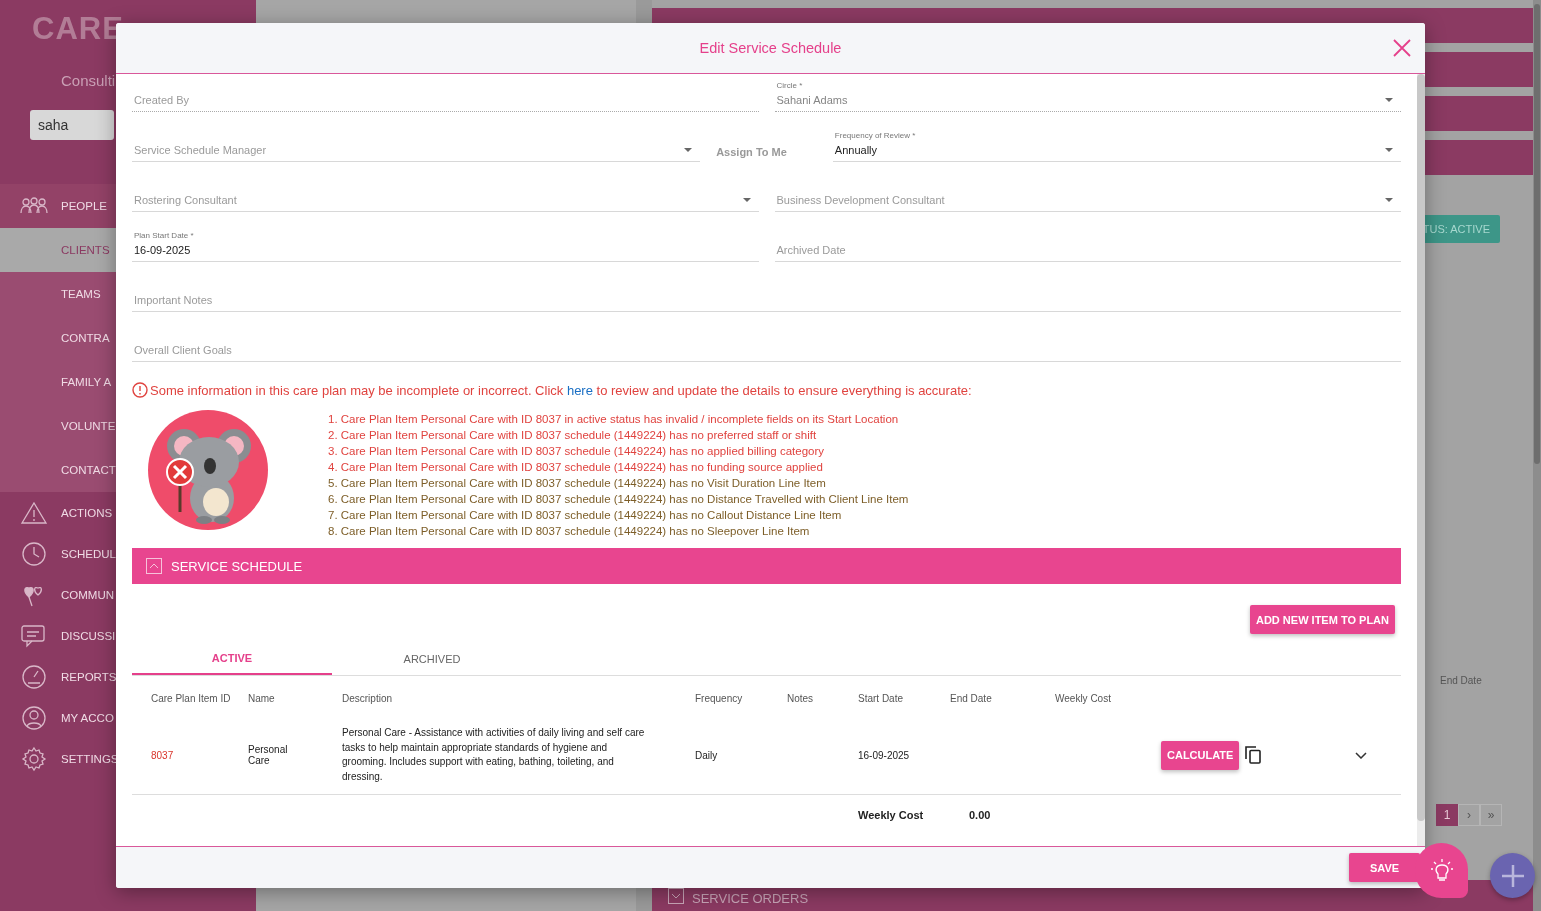 This screenshot has height=911, width=1541. What do you see at coordinates (577, 451) in the screenshot?
I see `issue-text: 3. Care Plan Item Personal Care with ID 8037 schedule (1449224) has no applied billing category` at bounding box center [577, 451].